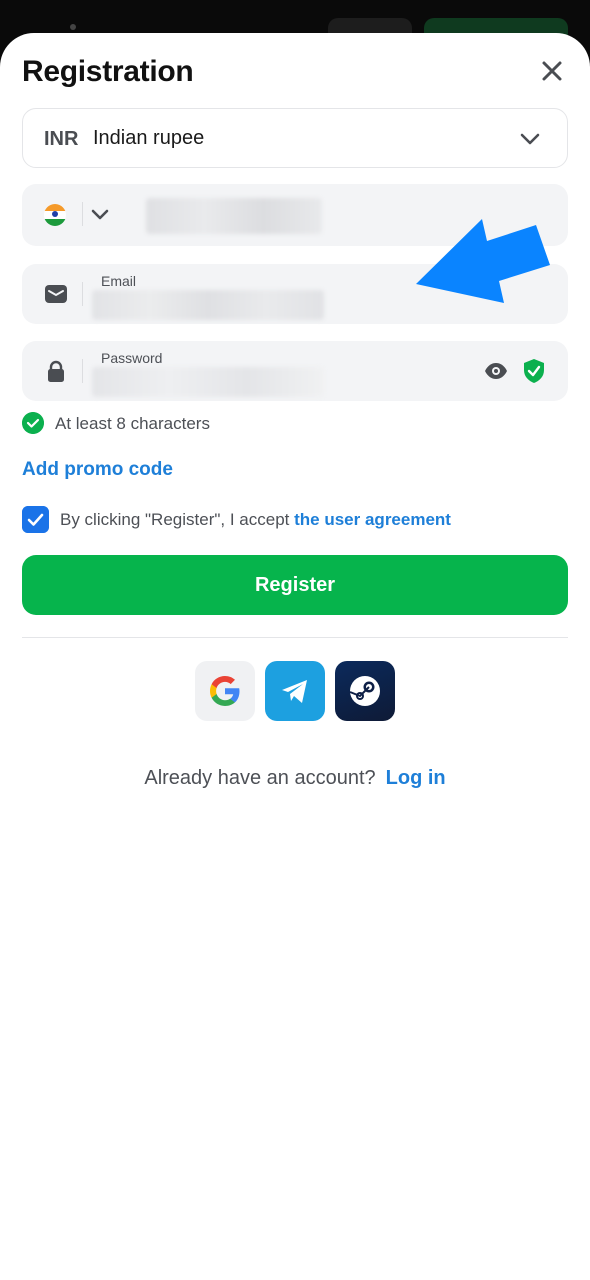 This screenshot has height=1280, width=590. What do you see at coordinates (260, 778) in the screenshot?
I see `login-prompt-text: Already have an account?` at bounding box center [260, 778].